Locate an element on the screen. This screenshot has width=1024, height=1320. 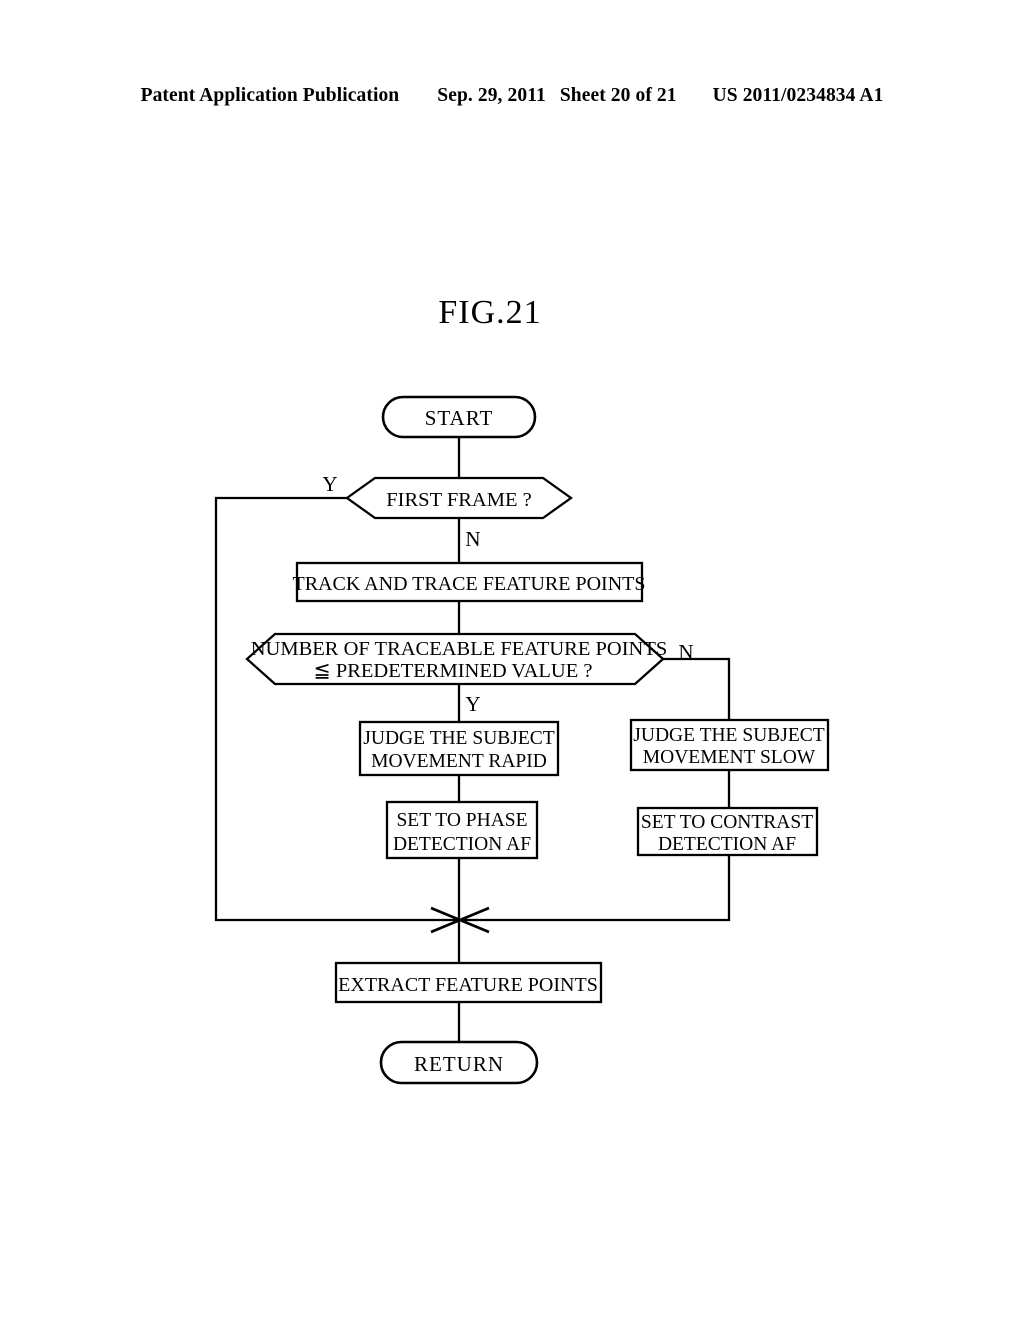
branch-label-first-frame-no: N is located at coordinates (472, 539).